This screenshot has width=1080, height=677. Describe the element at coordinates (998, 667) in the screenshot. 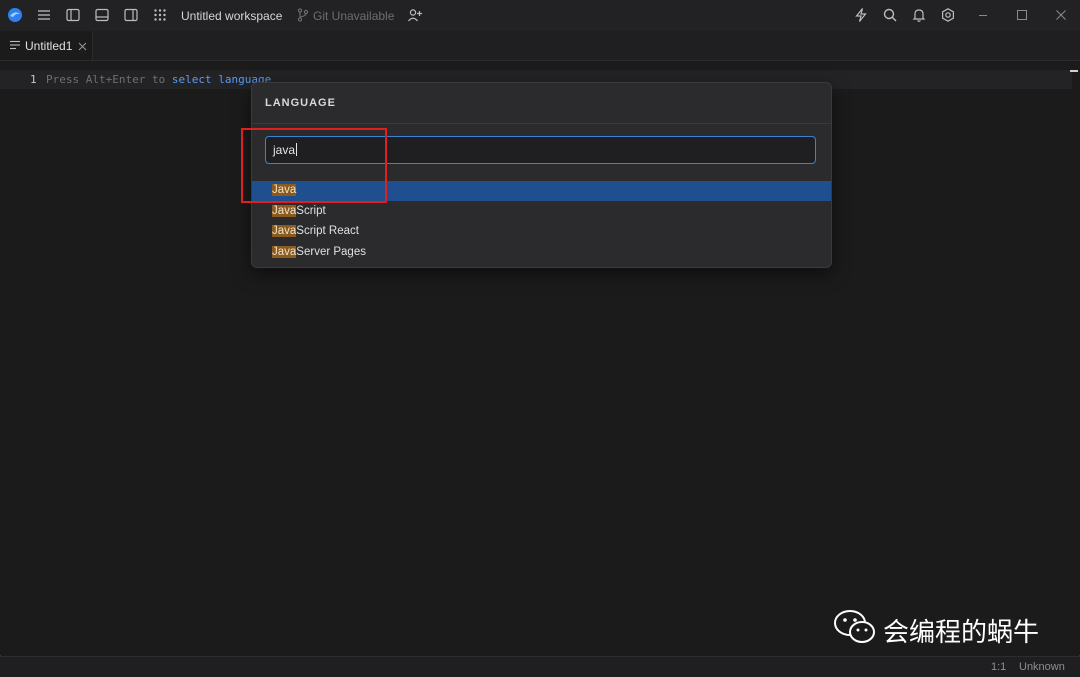

I see `cursor-position: 1:1` at that location.